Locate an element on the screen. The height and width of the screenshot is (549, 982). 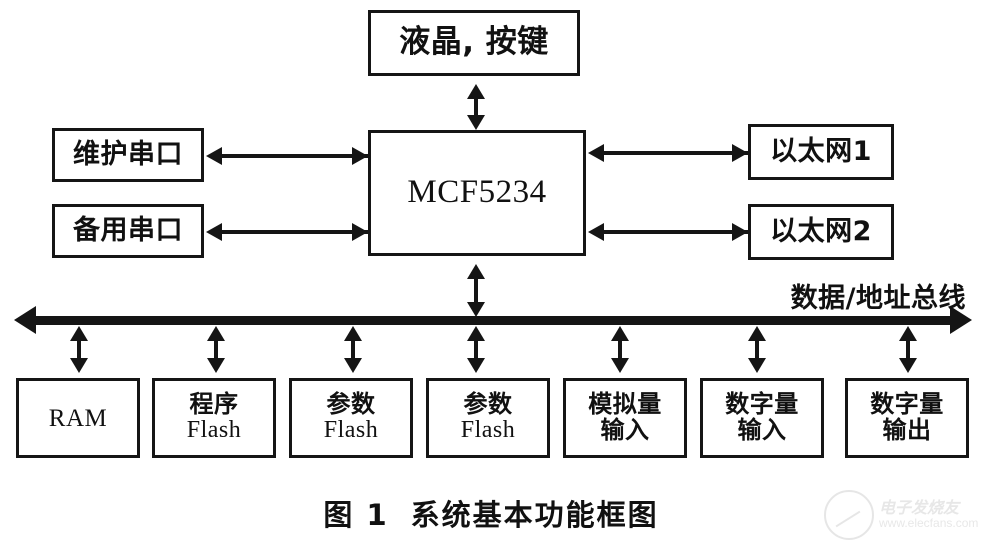
arrowhead-eth1-right is located at coordinates (740, 153).